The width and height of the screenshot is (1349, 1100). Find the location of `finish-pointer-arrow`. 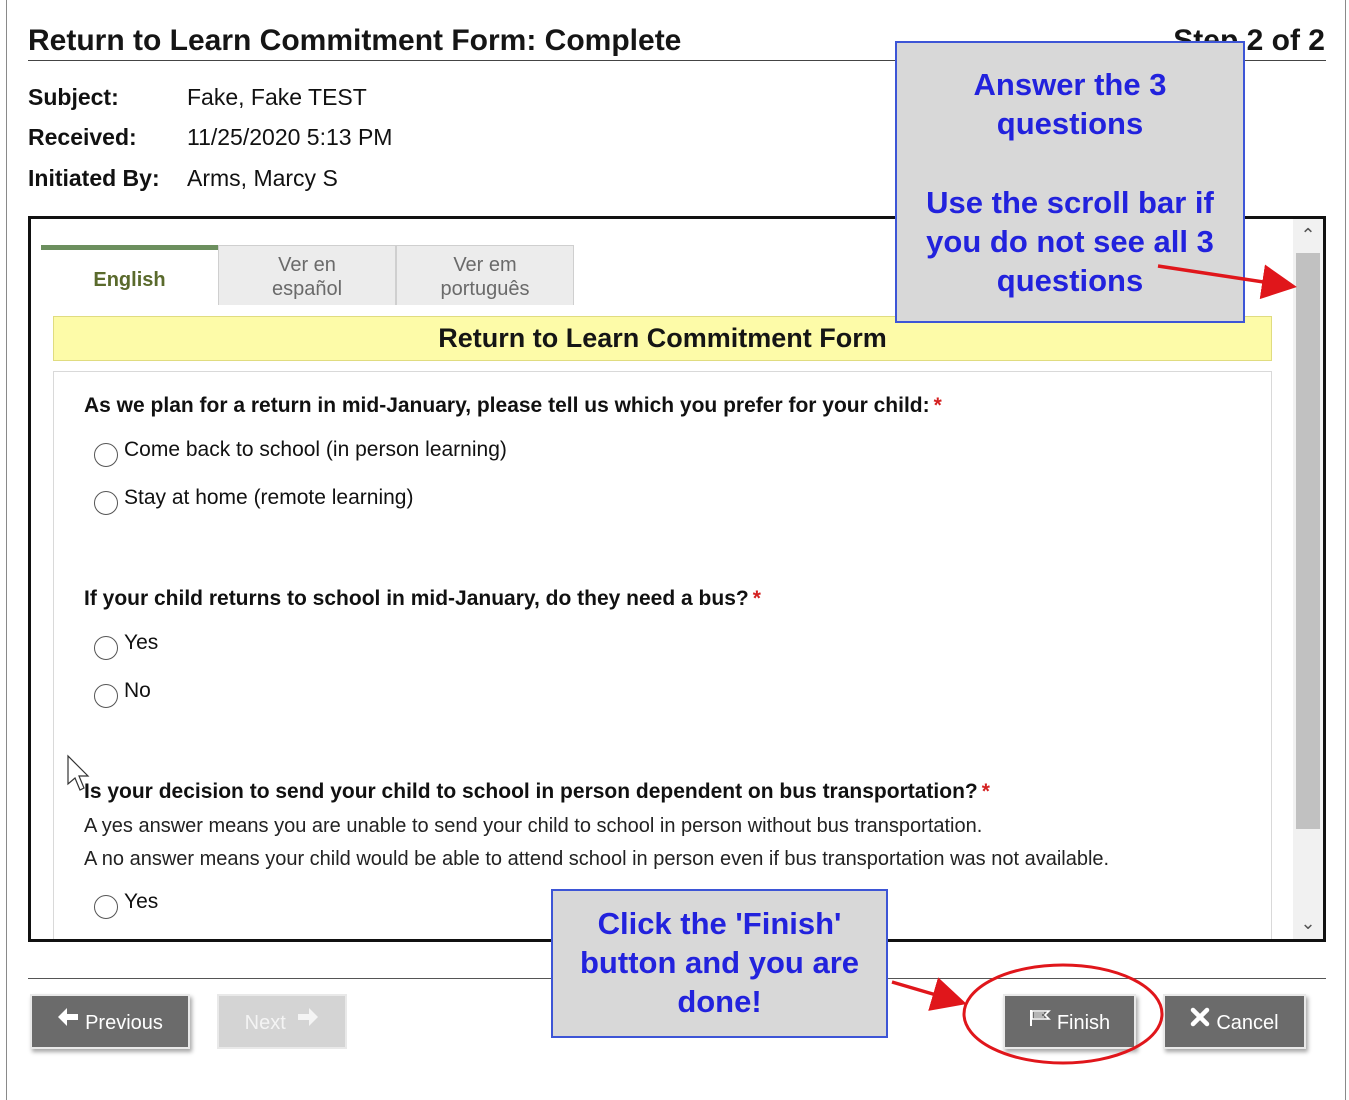

finish-pointer-arrow is located at coordinates (929, 994).